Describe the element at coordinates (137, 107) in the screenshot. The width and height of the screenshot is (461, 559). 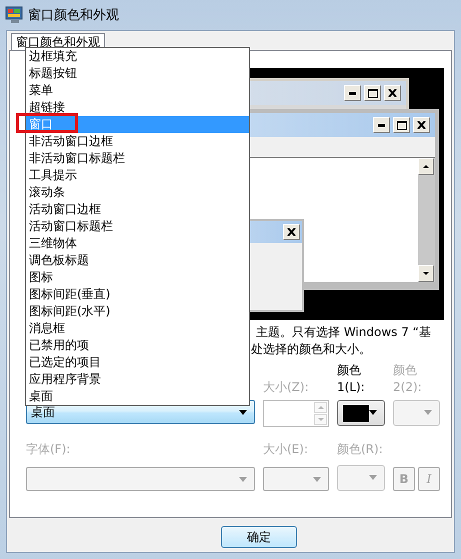
I see `dropdown-option: 超链接` at that location.